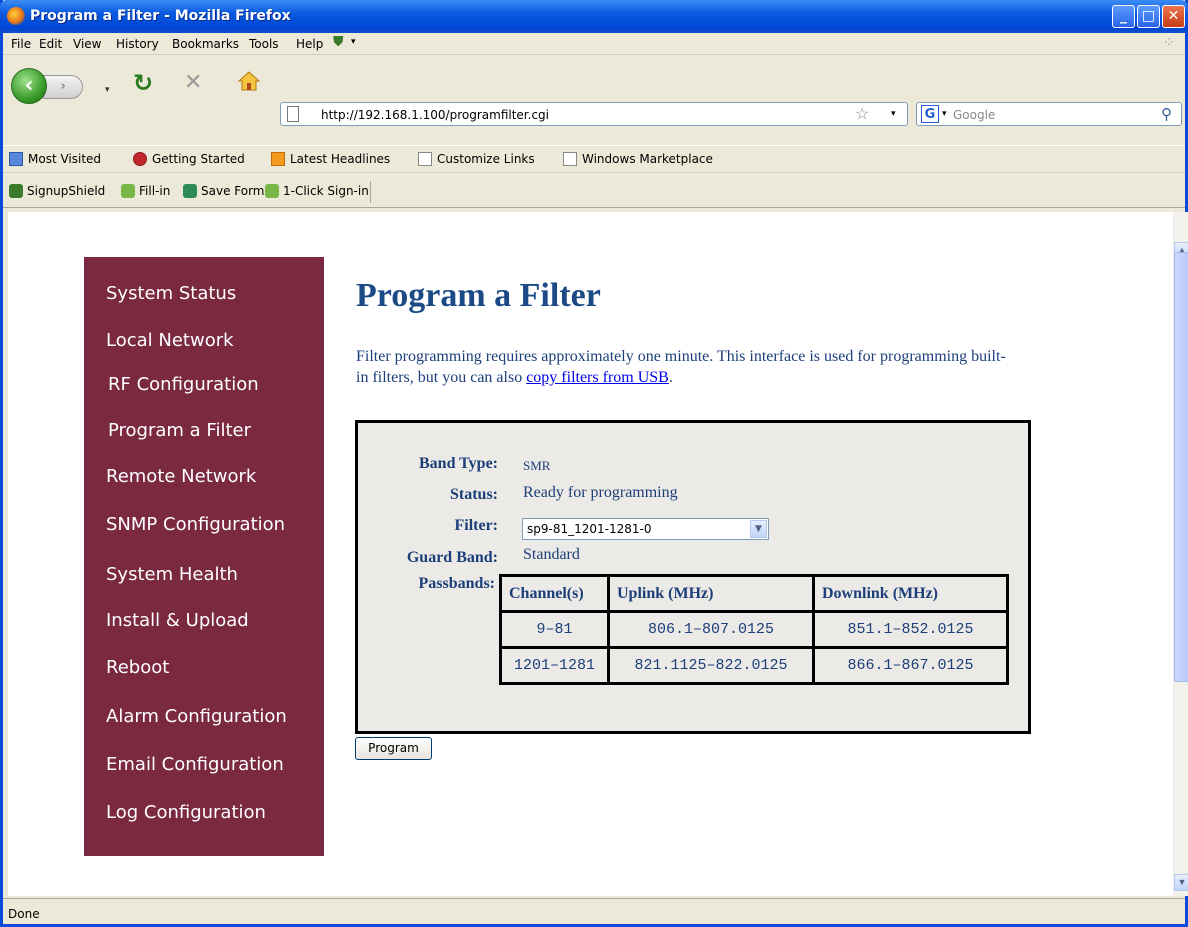  What do you see at coordinates (974, 115) in the screenshot?
I see `search-placeholder: Google` at bounding box center [974, 115].